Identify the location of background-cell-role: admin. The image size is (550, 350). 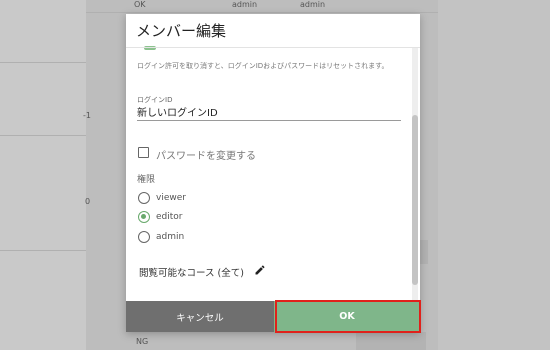
(245, 4).